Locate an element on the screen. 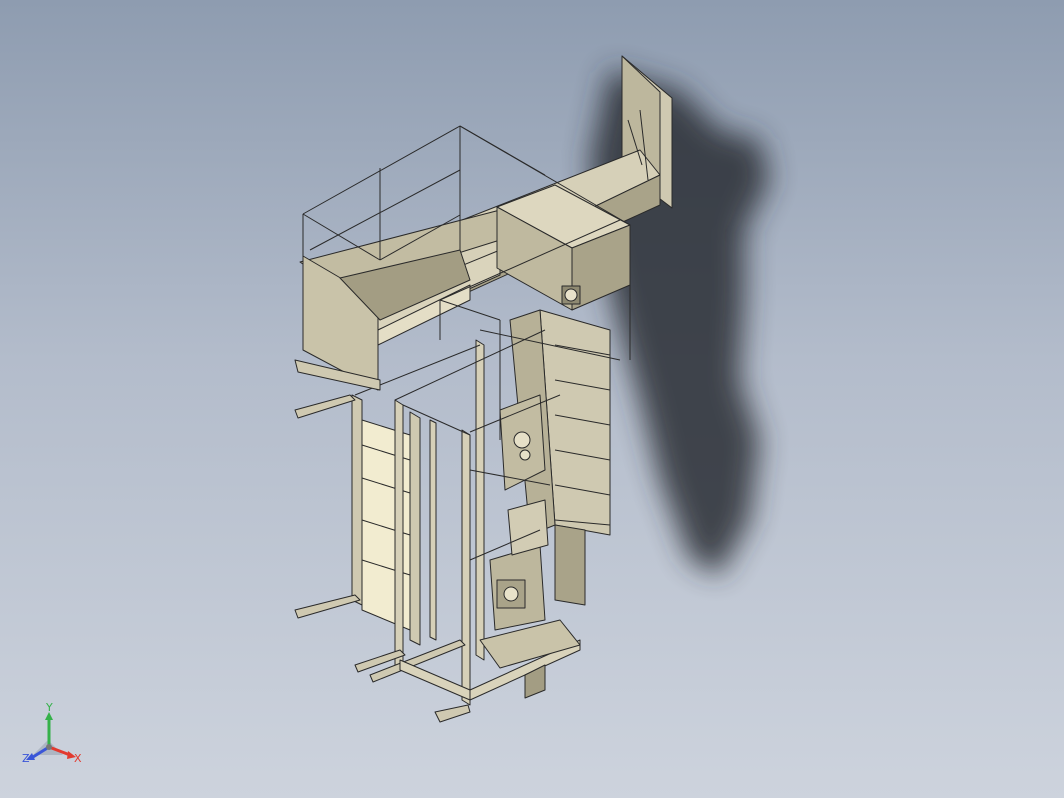 The width and height of the screenshot is (1064, 798). inner-mechanism is located at coordinates (519, 512).